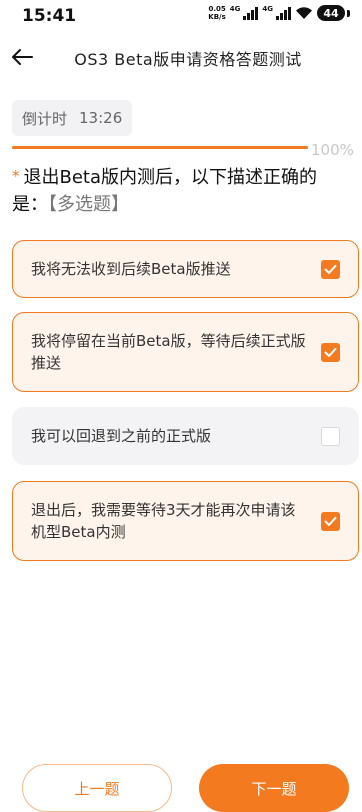 This screenshot has width=362, height=812. Describe the element at coordinates (97, 788) in the screenshot. I see `previous-question-button: 上一题` at that location.